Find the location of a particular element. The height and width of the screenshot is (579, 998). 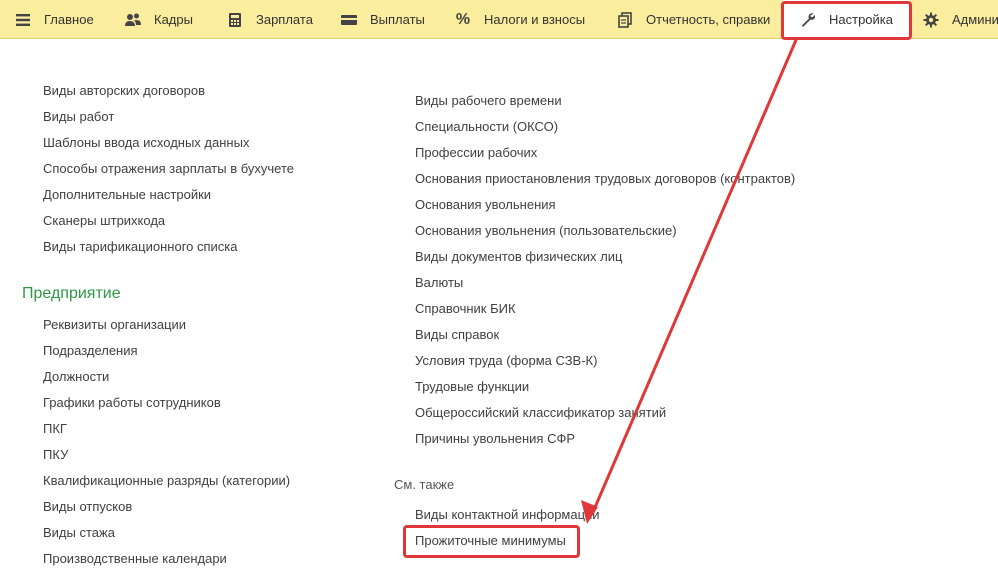

people-icon is located at coordinates (133, 20).